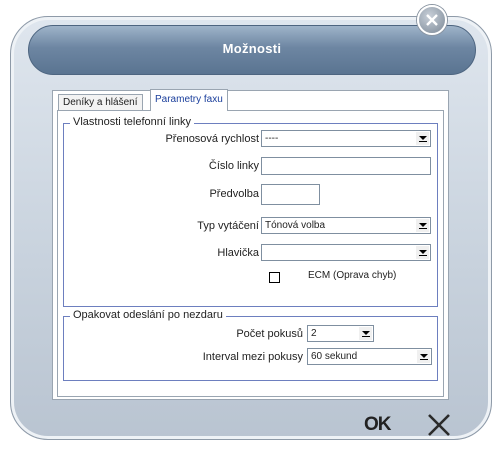  Describe the element at coordinates (340, 333) in the screenshot. I see `attempts-select: 2` at that location.